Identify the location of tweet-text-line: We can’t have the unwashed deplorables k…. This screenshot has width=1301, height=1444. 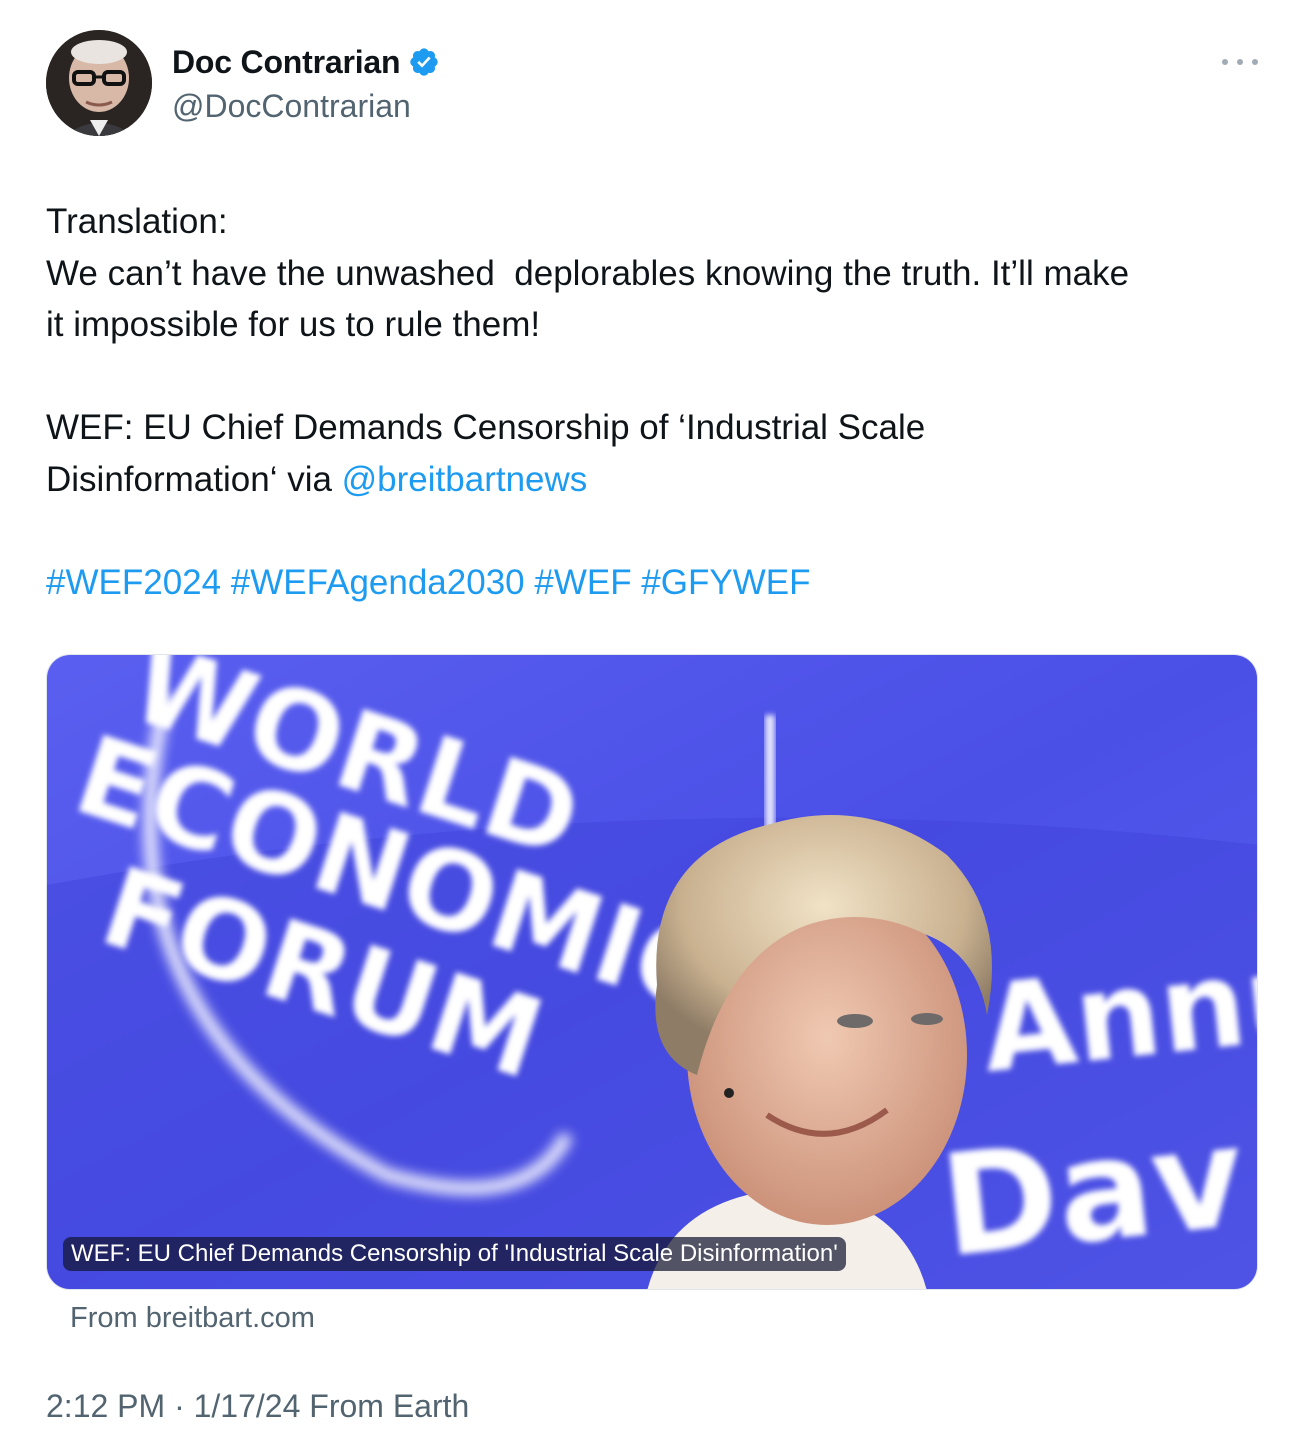
(588, 273).